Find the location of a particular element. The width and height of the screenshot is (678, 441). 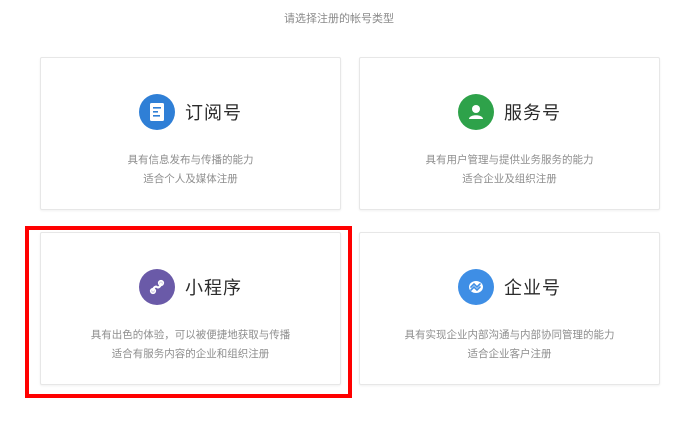

page-hint: 请选择注册的帐号类型 is located at coordinates (339, 18).